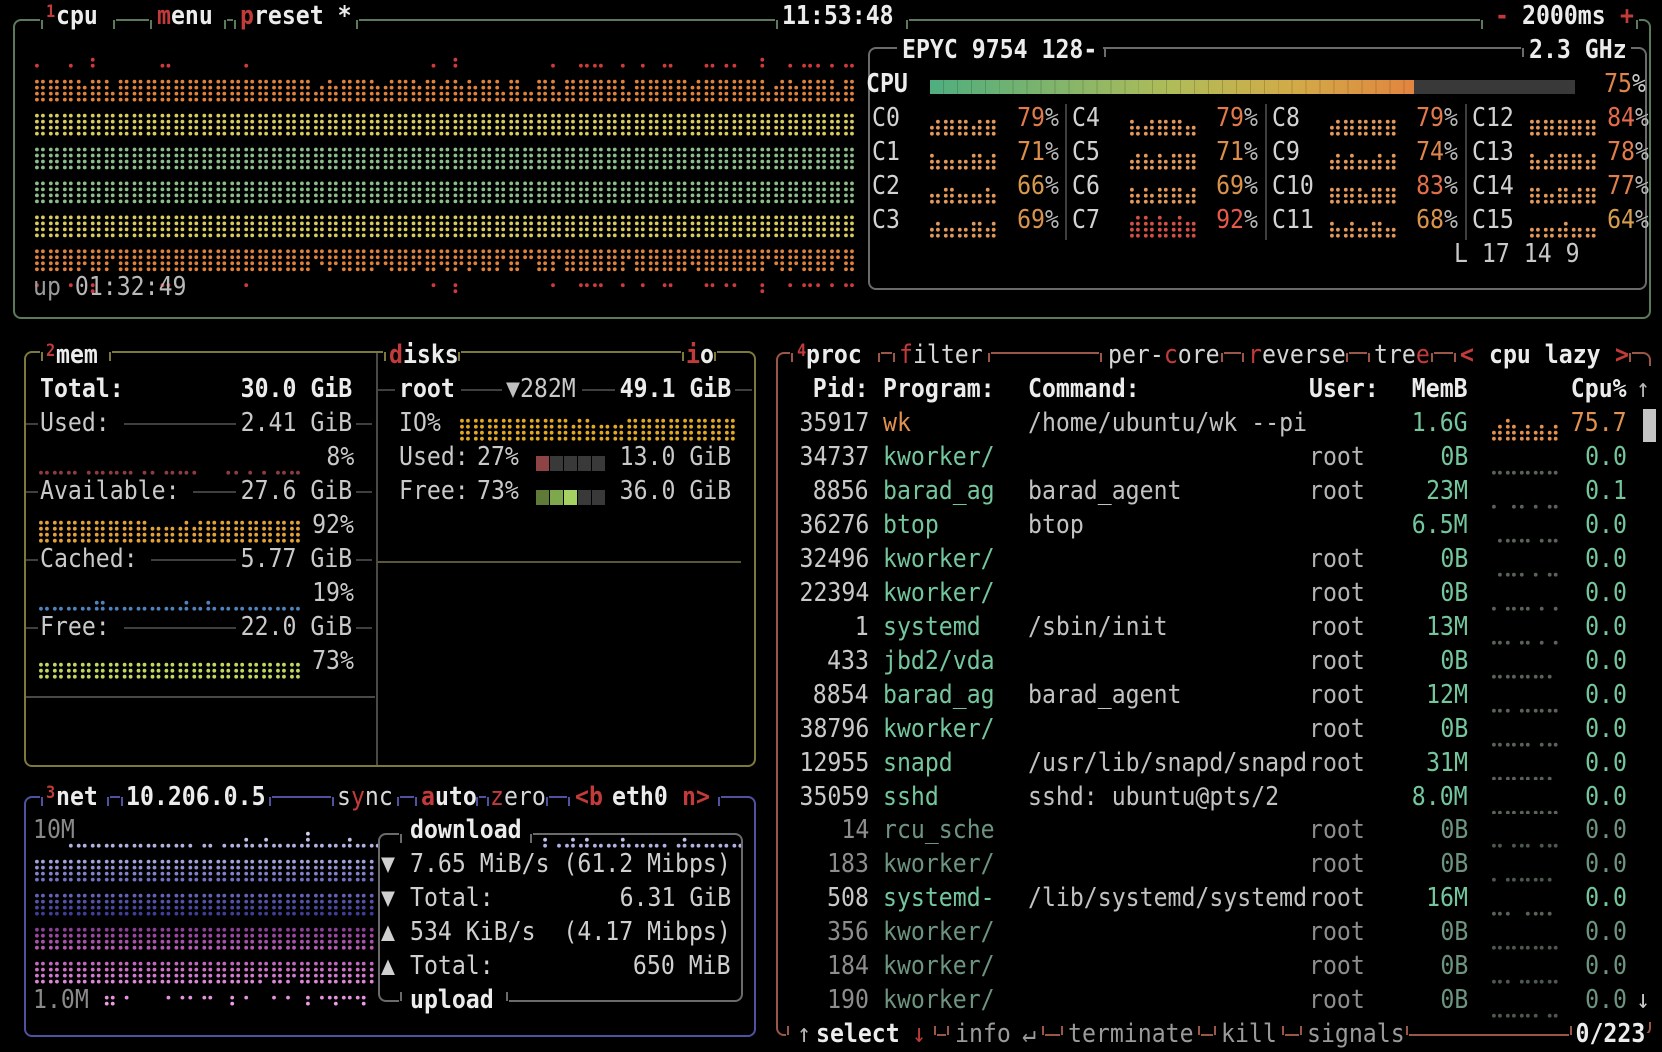  Describe the element at coordinates (1467, 356) in the screenshot. I see `proc-sort-prev-button: <` at that location.